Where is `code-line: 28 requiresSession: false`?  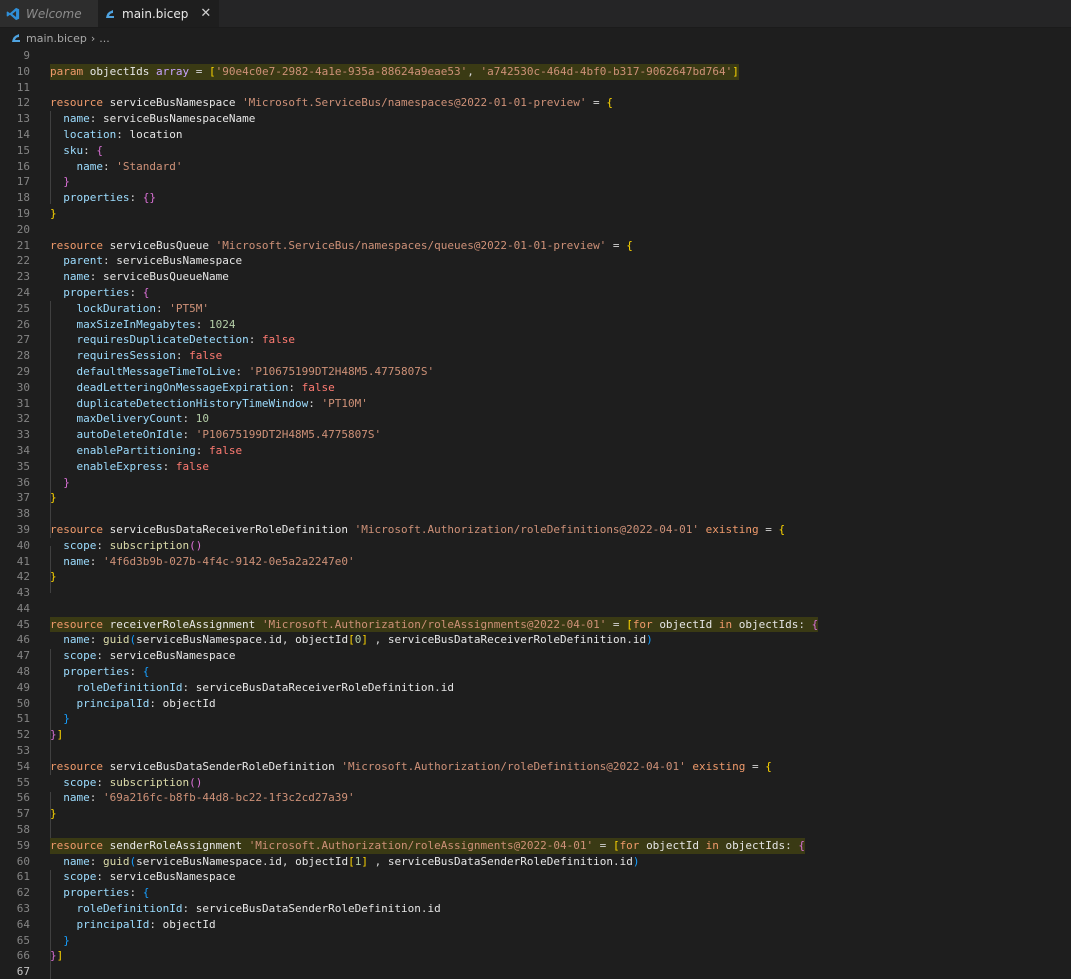 code-line: 28 requiresSession: false is located at coordinates (535, 356).